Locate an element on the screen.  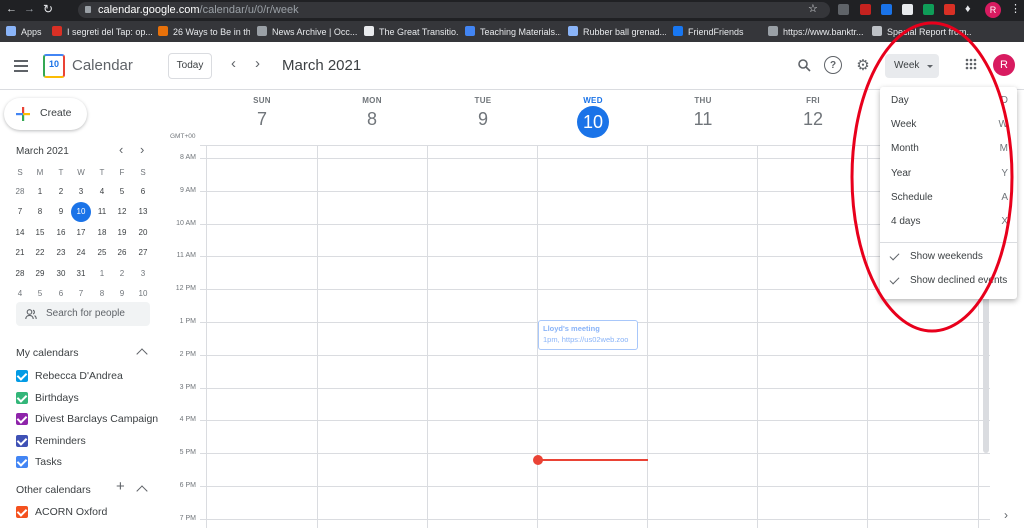
hour-label: 2 PM is located at coordinates (187, 354).